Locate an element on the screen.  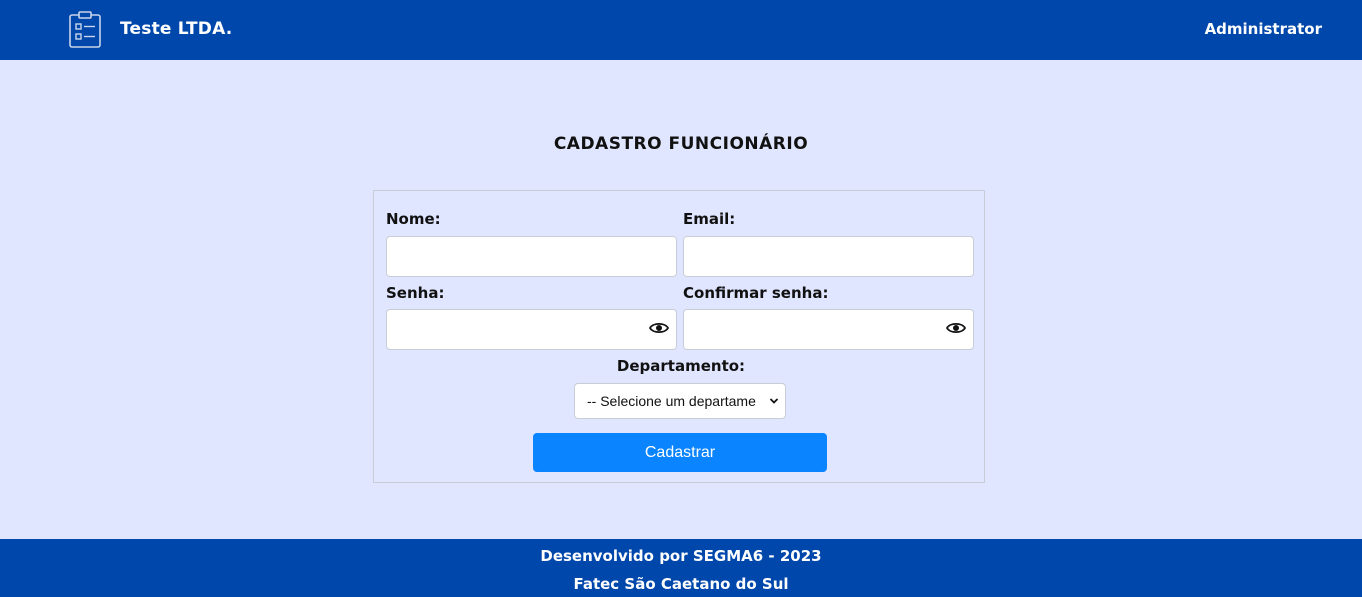
chevron-down-icon is located at coordinates (774, 401).